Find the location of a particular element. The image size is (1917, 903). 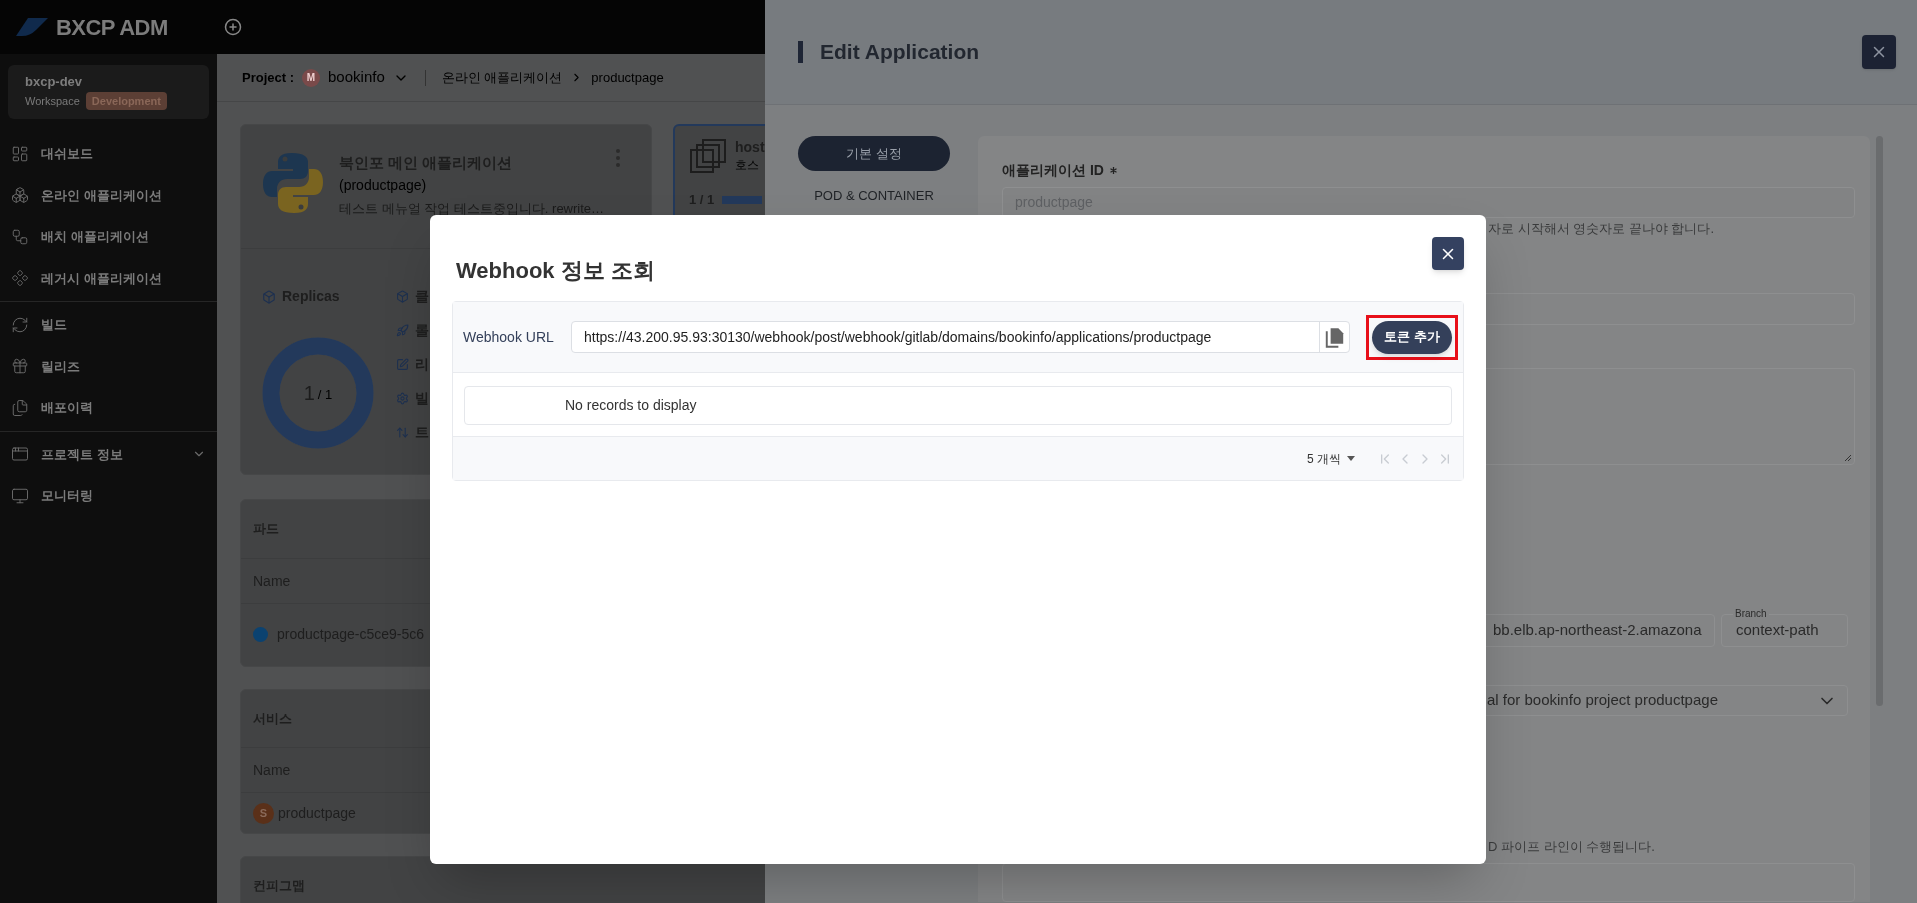

service-badge: S is located at coordinates (263, 813).